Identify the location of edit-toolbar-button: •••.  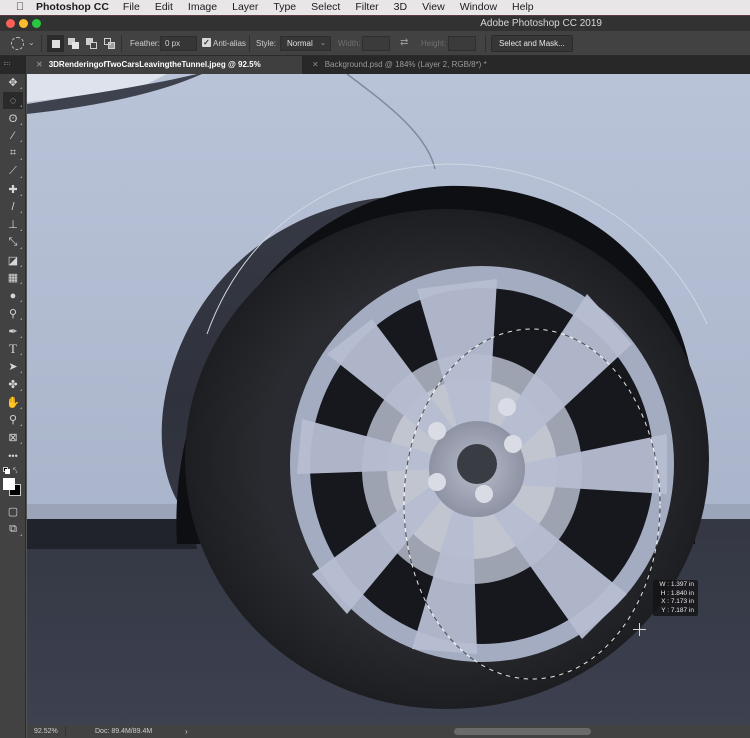
(13, 455).